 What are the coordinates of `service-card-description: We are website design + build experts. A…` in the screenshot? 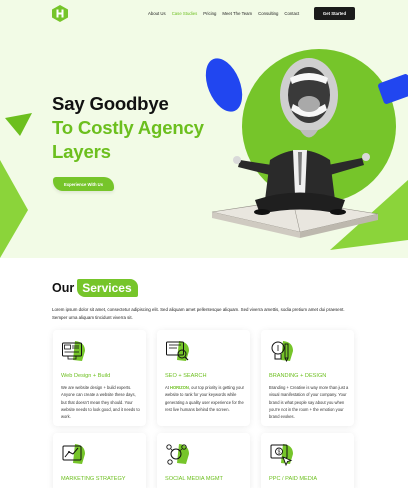 It's located at (100, 402).